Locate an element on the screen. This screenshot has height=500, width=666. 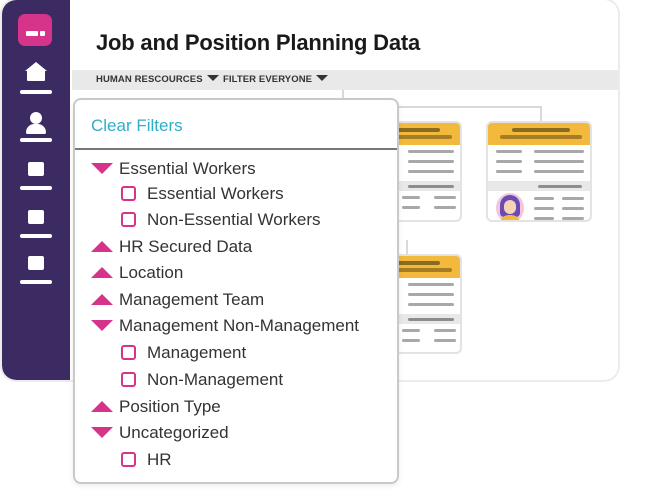
logo-icon is located at coordinates (35, 30).